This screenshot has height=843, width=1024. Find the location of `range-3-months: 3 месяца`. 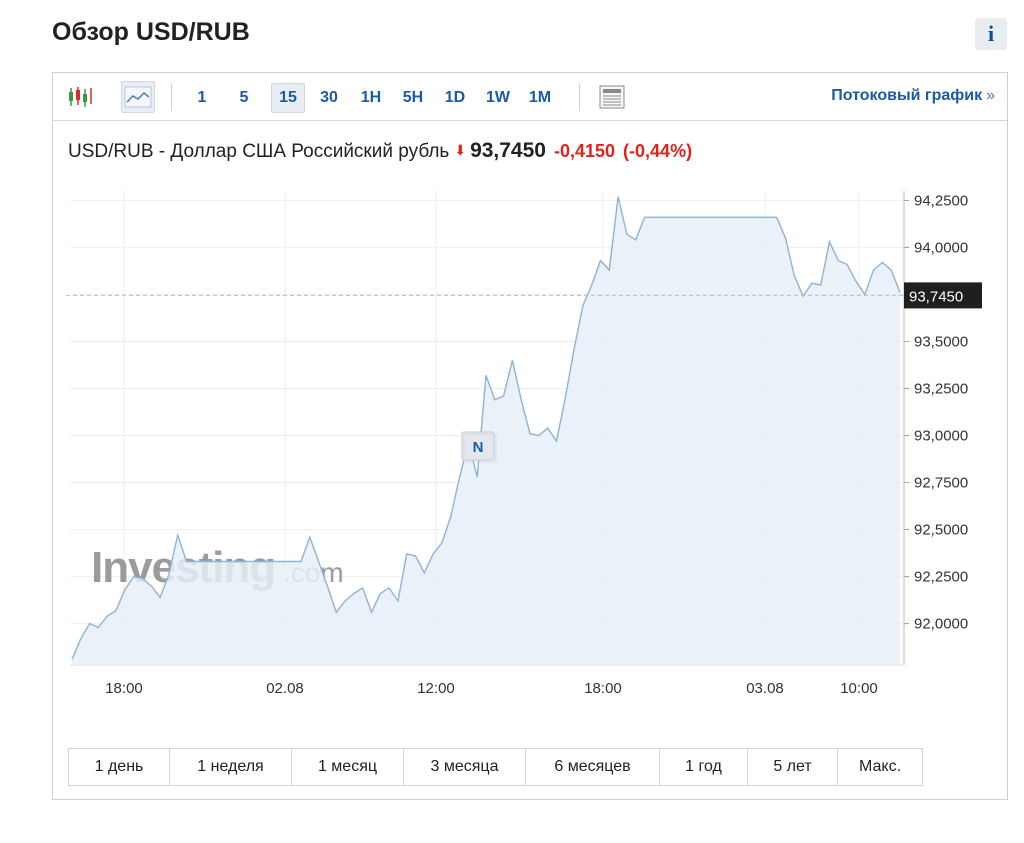

range-3-months: 3 месяца is located at coordinates (465, 767).